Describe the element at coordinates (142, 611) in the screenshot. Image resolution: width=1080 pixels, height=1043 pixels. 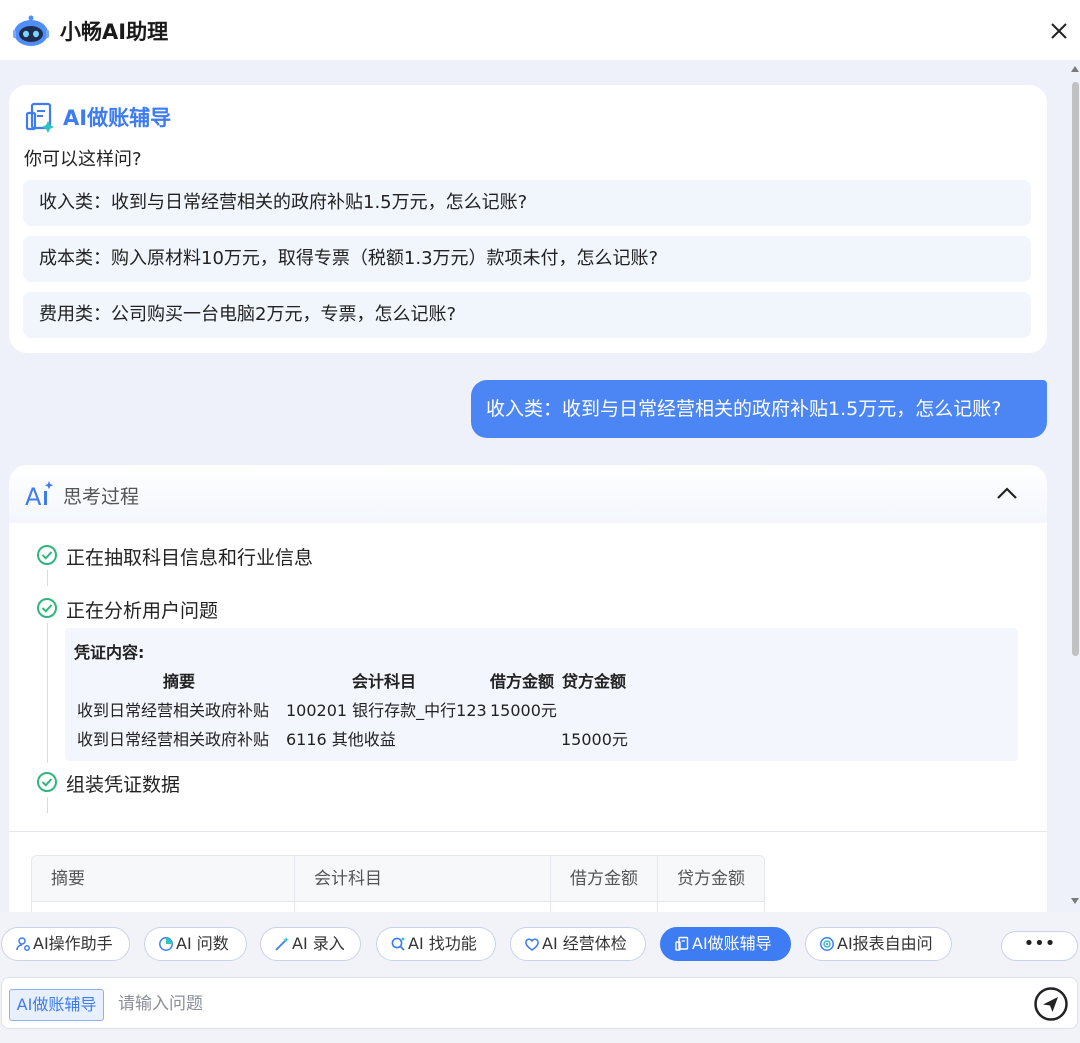
I see `thinking-step: 正在分析用户问题` at that location.